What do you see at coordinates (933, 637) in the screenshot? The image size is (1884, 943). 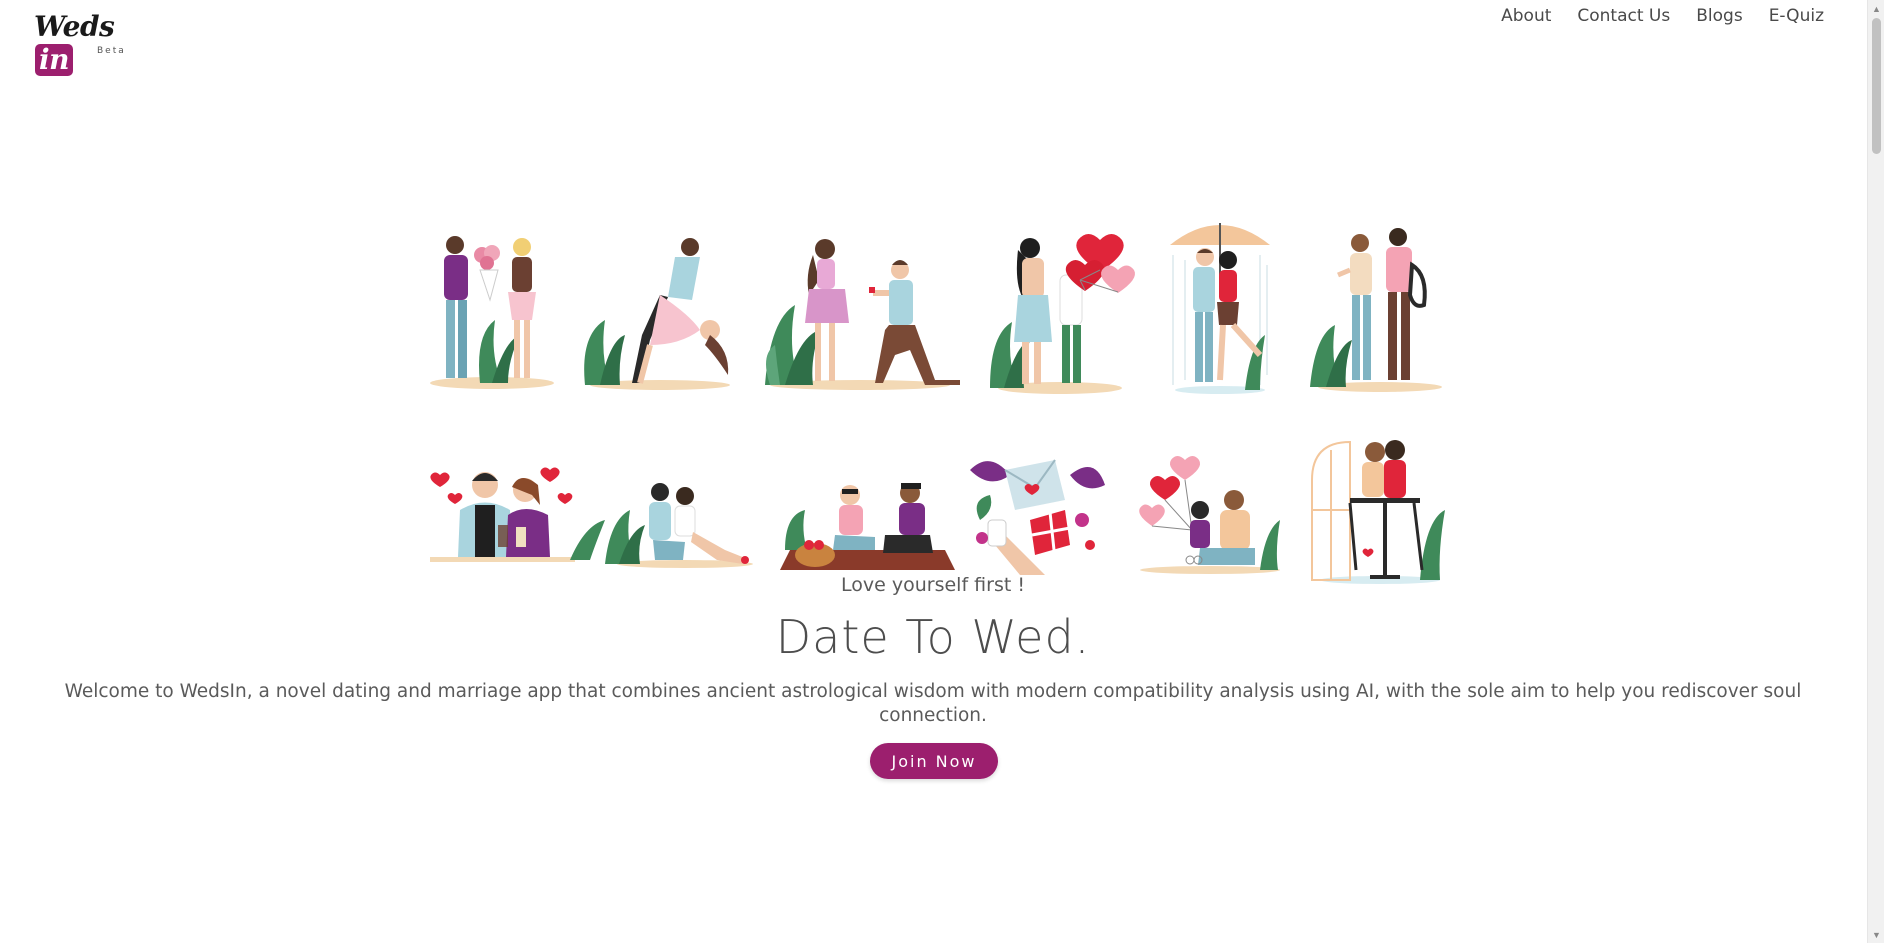 I see `hero-headline: Date To Wed.` at bounding box center [933, 637].